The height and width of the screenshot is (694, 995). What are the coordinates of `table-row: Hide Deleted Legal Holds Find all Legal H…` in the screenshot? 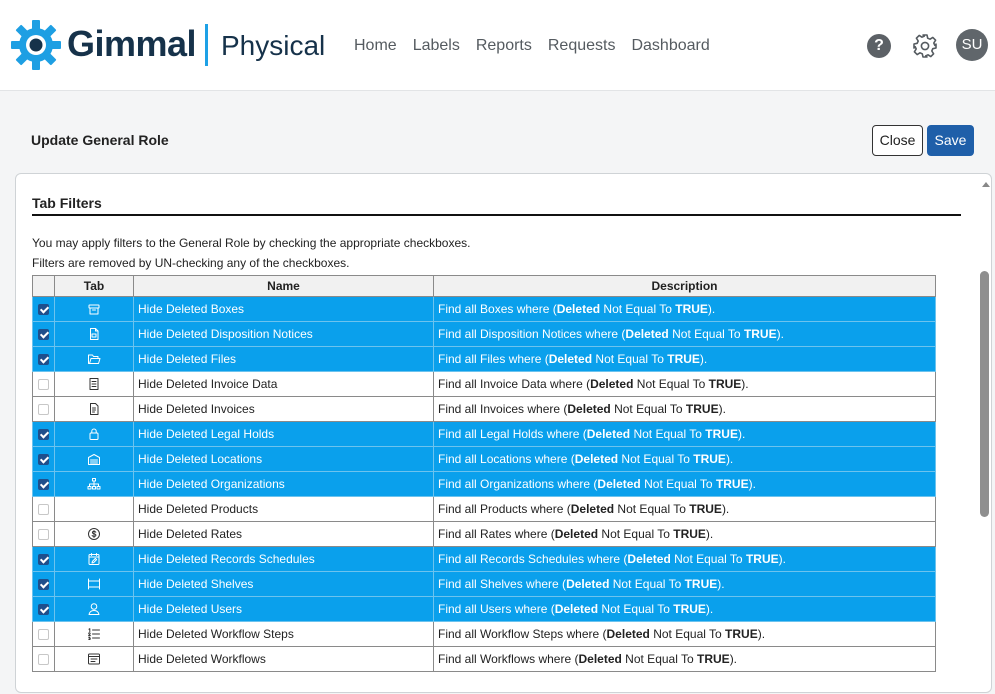 It's located at (484, 434).